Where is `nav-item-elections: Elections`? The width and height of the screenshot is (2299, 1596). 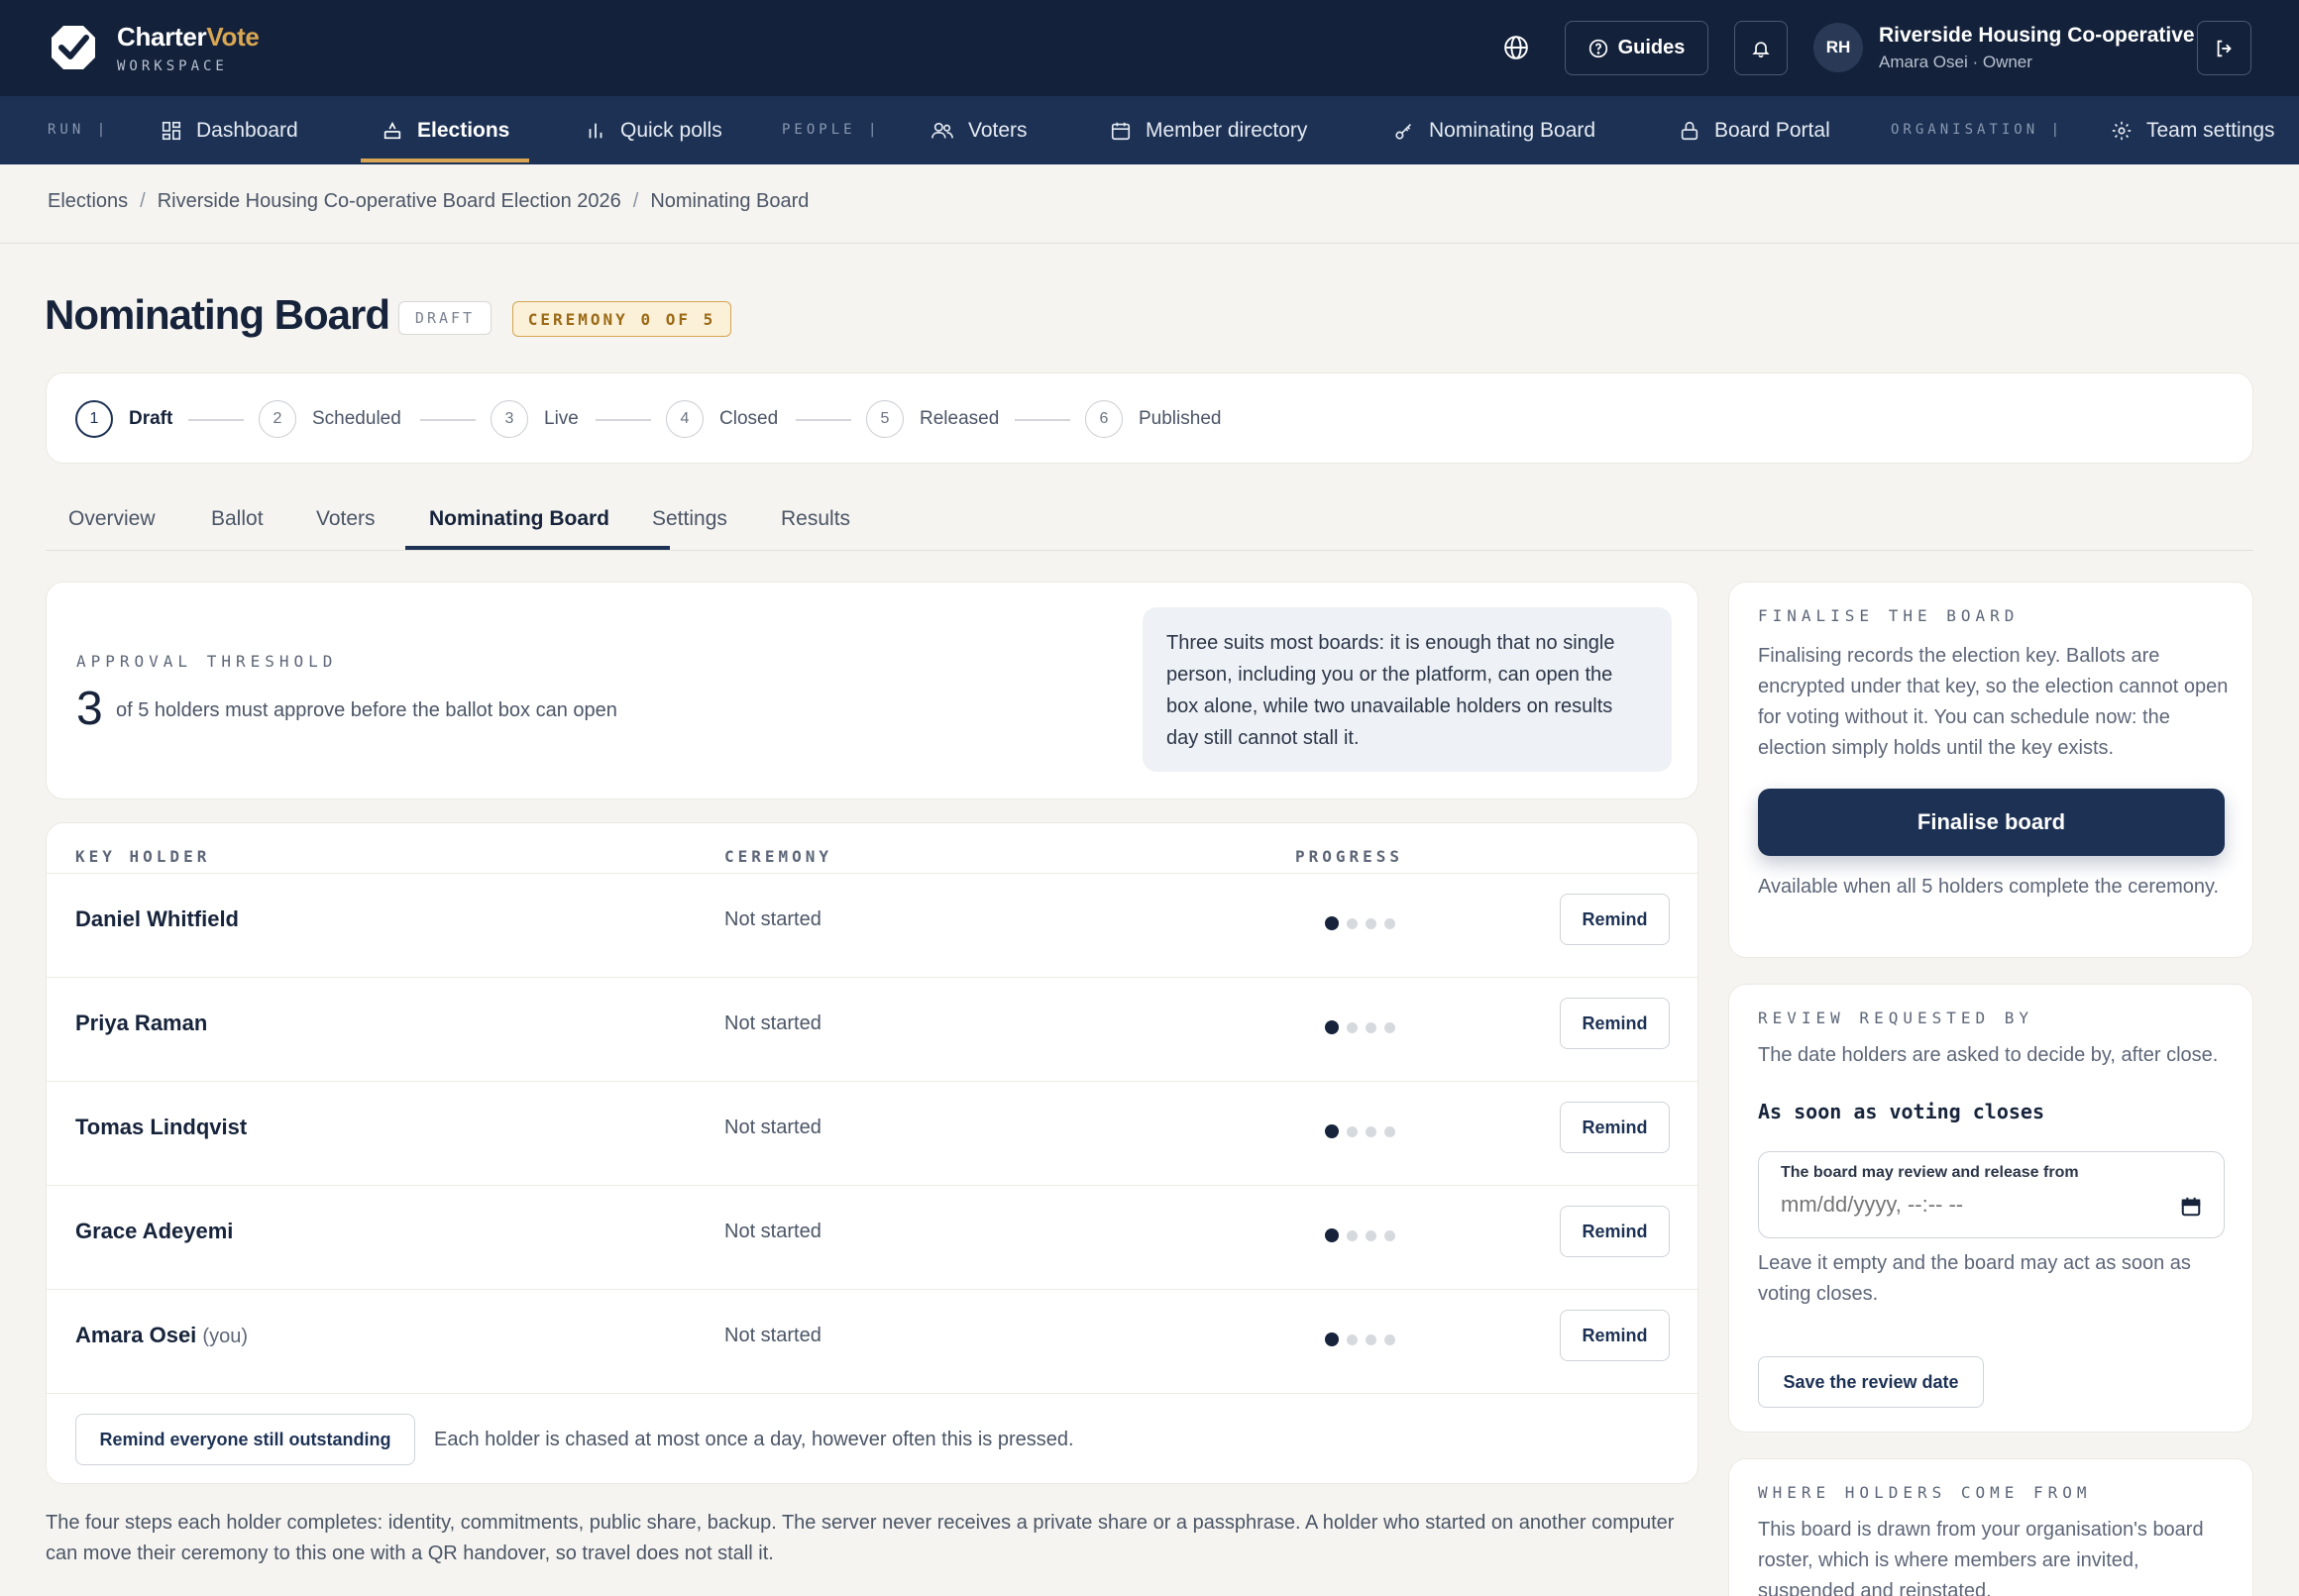
nav-item-elections: Elections is located at coordinates (446, 130).